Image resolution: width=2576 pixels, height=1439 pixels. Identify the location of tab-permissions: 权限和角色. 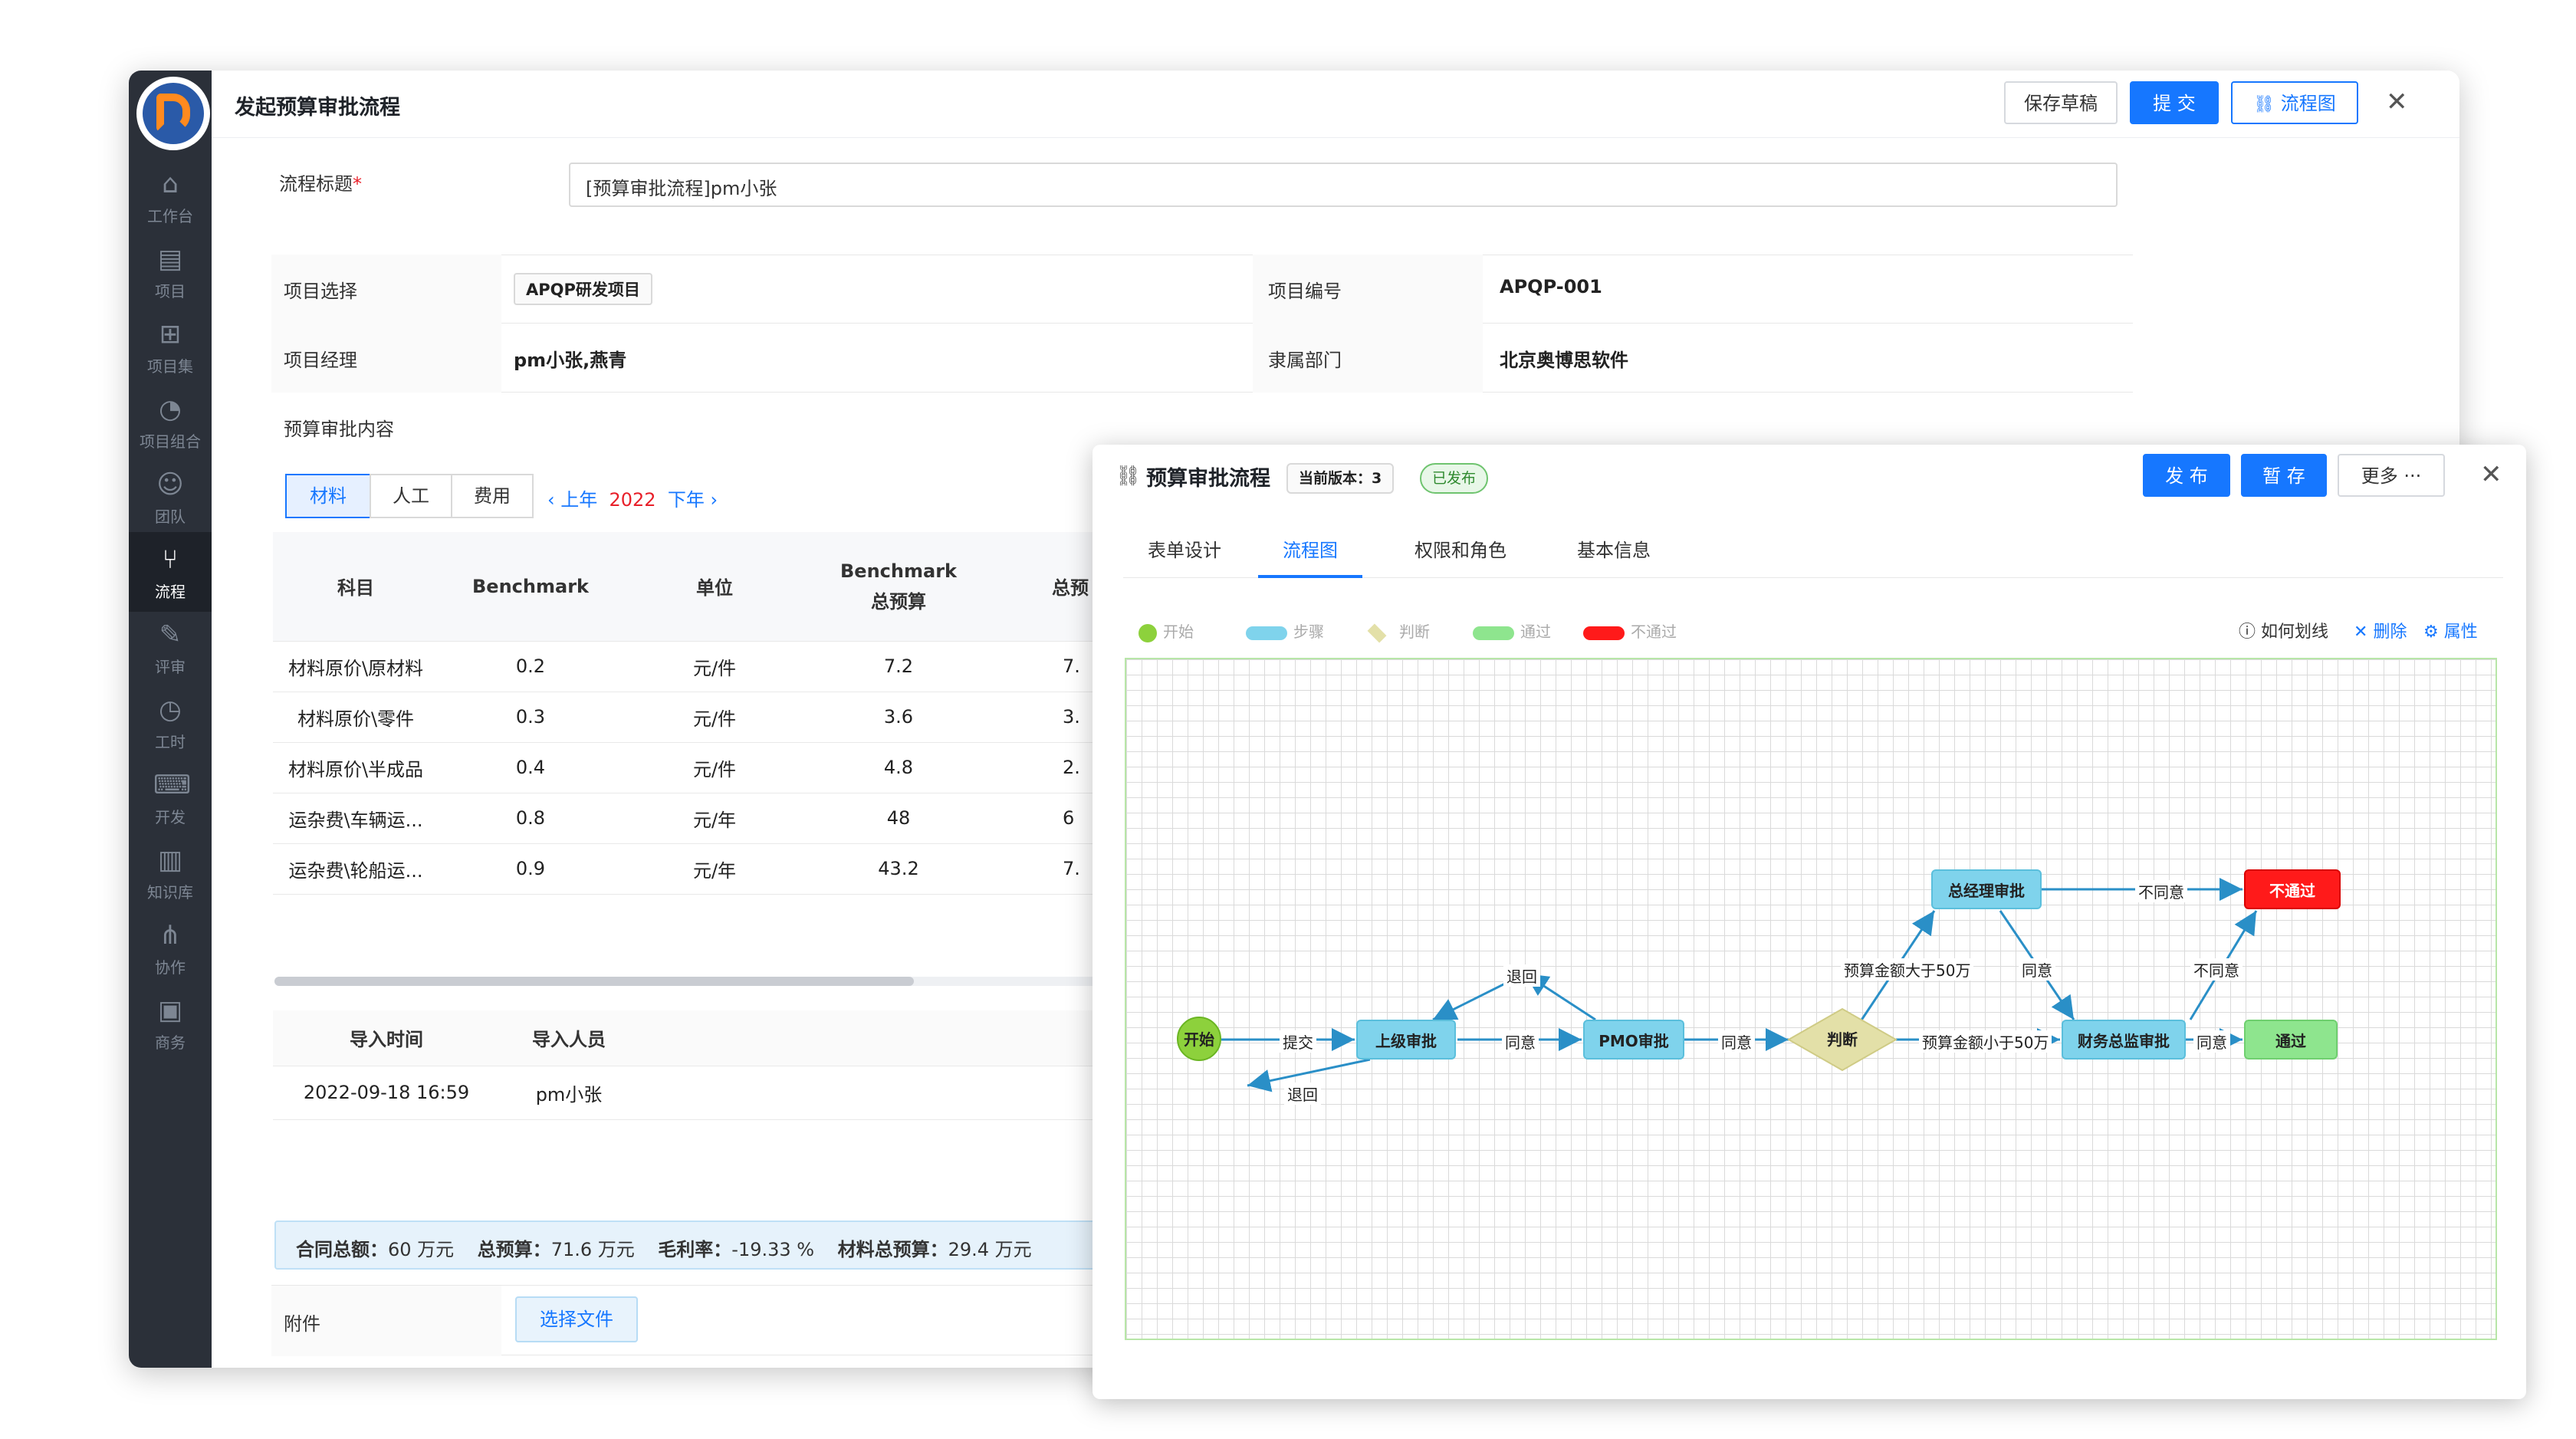
(1460, 553).